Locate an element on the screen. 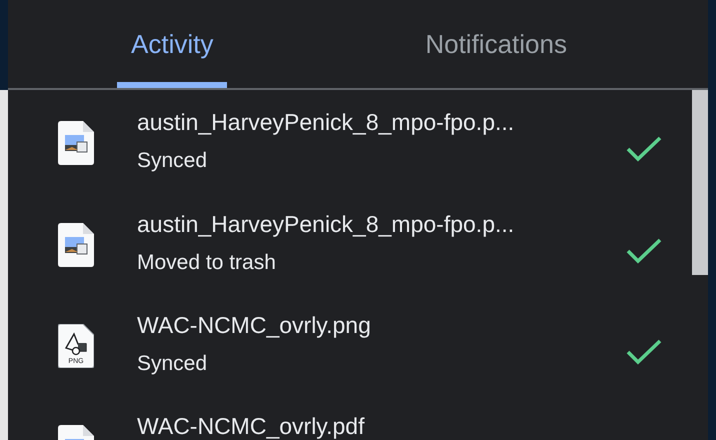 The height and width of the screenshot is (440, 716). file-name: WAC-NCMC_ovrly.png is located at coordinates (254, 325).